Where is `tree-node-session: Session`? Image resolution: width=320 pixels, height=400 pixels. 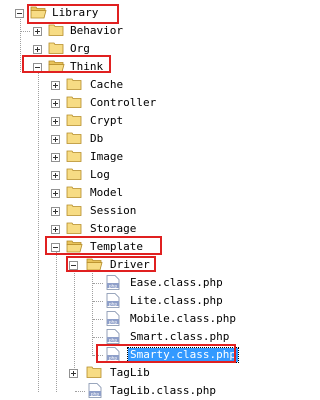 tree-node-session: Session is located at coordinates (150, 211).